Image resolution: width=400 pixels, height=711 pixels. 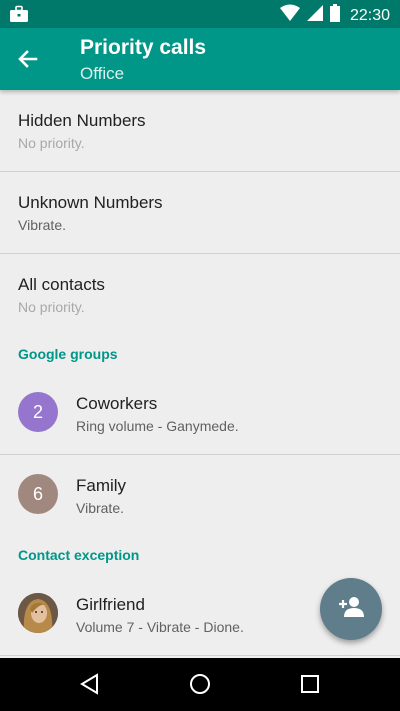 What do you see at coordinates (157, 426) in the screenshot?
I see `list-item-summary: Ring volume - Ganymede.` at bounding box center [157, 426].